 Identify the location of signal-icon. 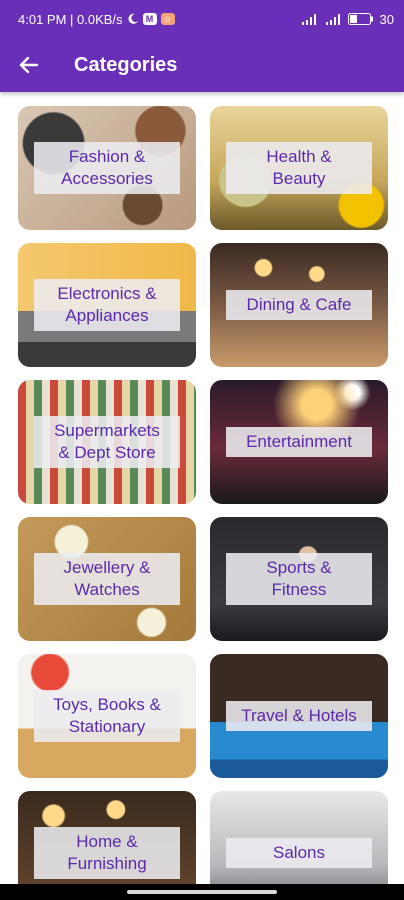
(309, 19).